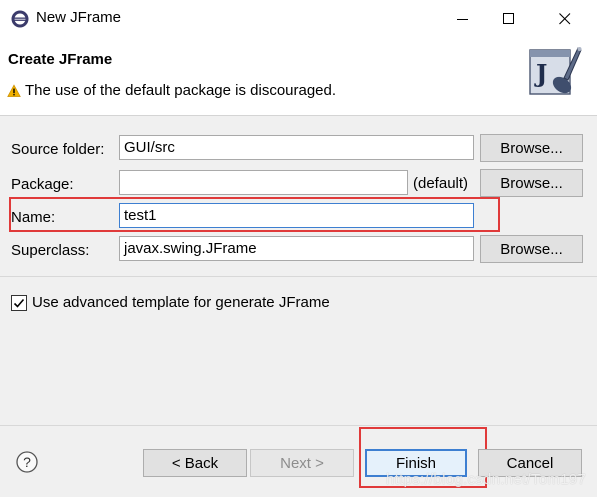  I want to click on minimize-button, so click(463, 19).